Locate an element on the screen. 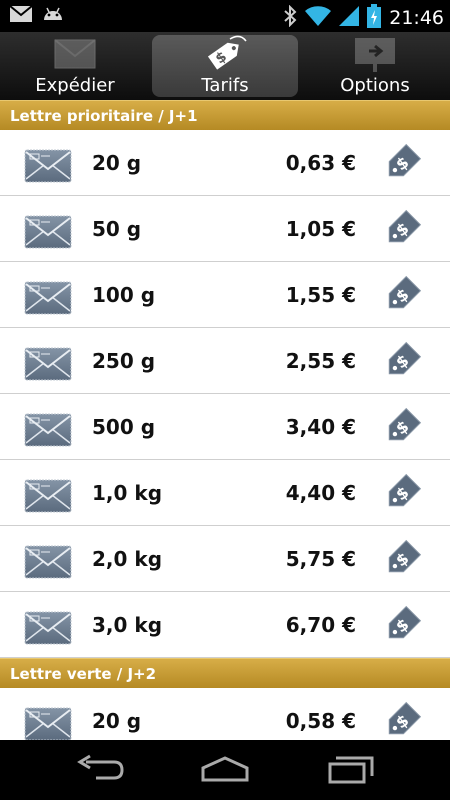 Image resolution: width=450 pixels, height=800 pixels. tab-label: Tarifs is located at coordinates (225, 85).